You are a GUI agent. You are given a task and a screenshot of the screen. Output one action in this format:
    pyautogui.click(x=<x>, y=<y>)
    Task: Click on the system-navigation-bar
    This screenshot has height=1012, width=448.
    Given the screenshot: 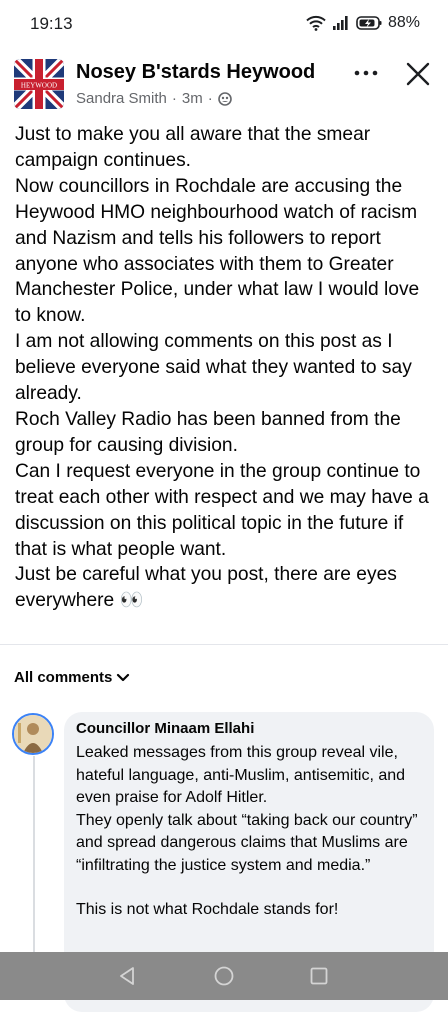 What is the action you would take?
    pyautogui.click(x=224, y=976)
    